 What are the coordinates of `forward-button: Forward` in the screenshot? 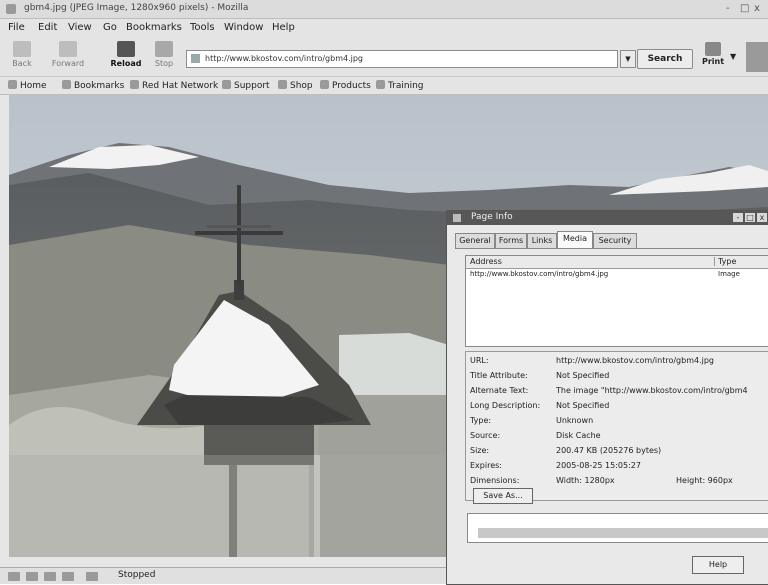 It's located at (68, 57).